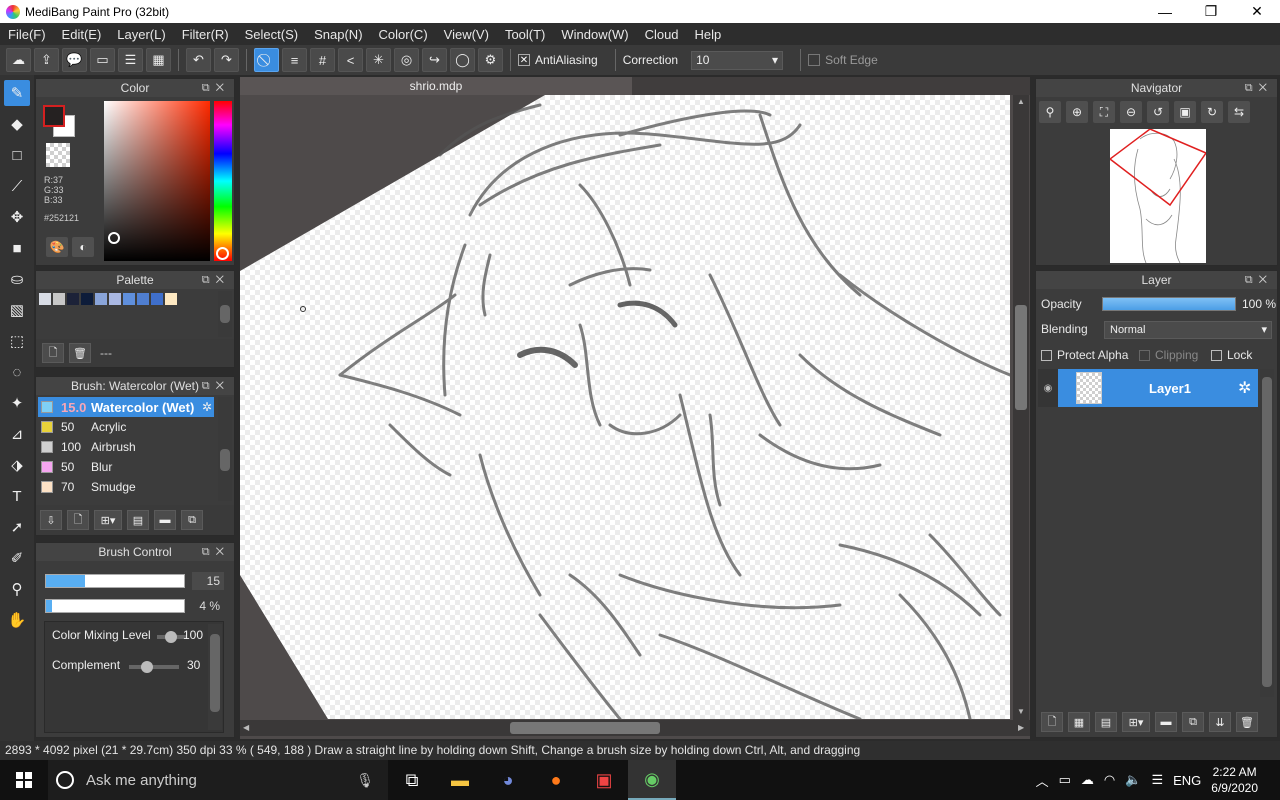 Image resolution: width=1280 pixels, height=800 pixels. Describe the element at coordinates (17, 93) in the screenshot. I see `brush-tool-icon: ✎` at that location.